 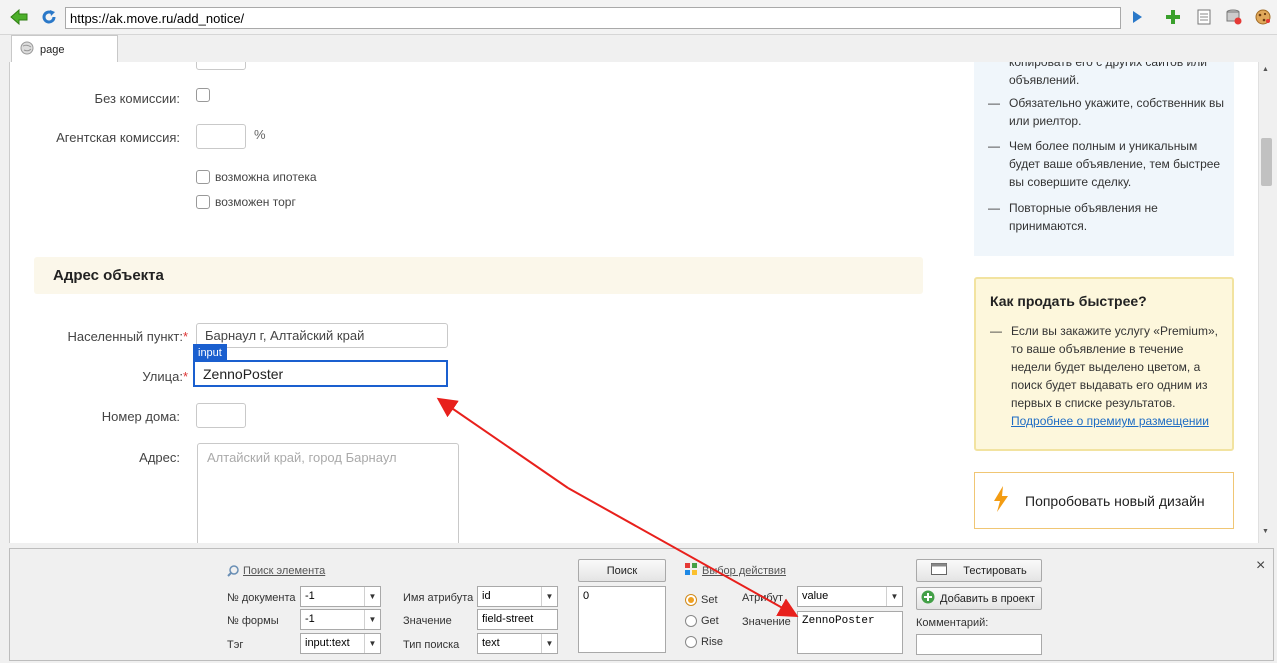 I want to click on comment-label: Комментарий:, so click(x=952, y=623).